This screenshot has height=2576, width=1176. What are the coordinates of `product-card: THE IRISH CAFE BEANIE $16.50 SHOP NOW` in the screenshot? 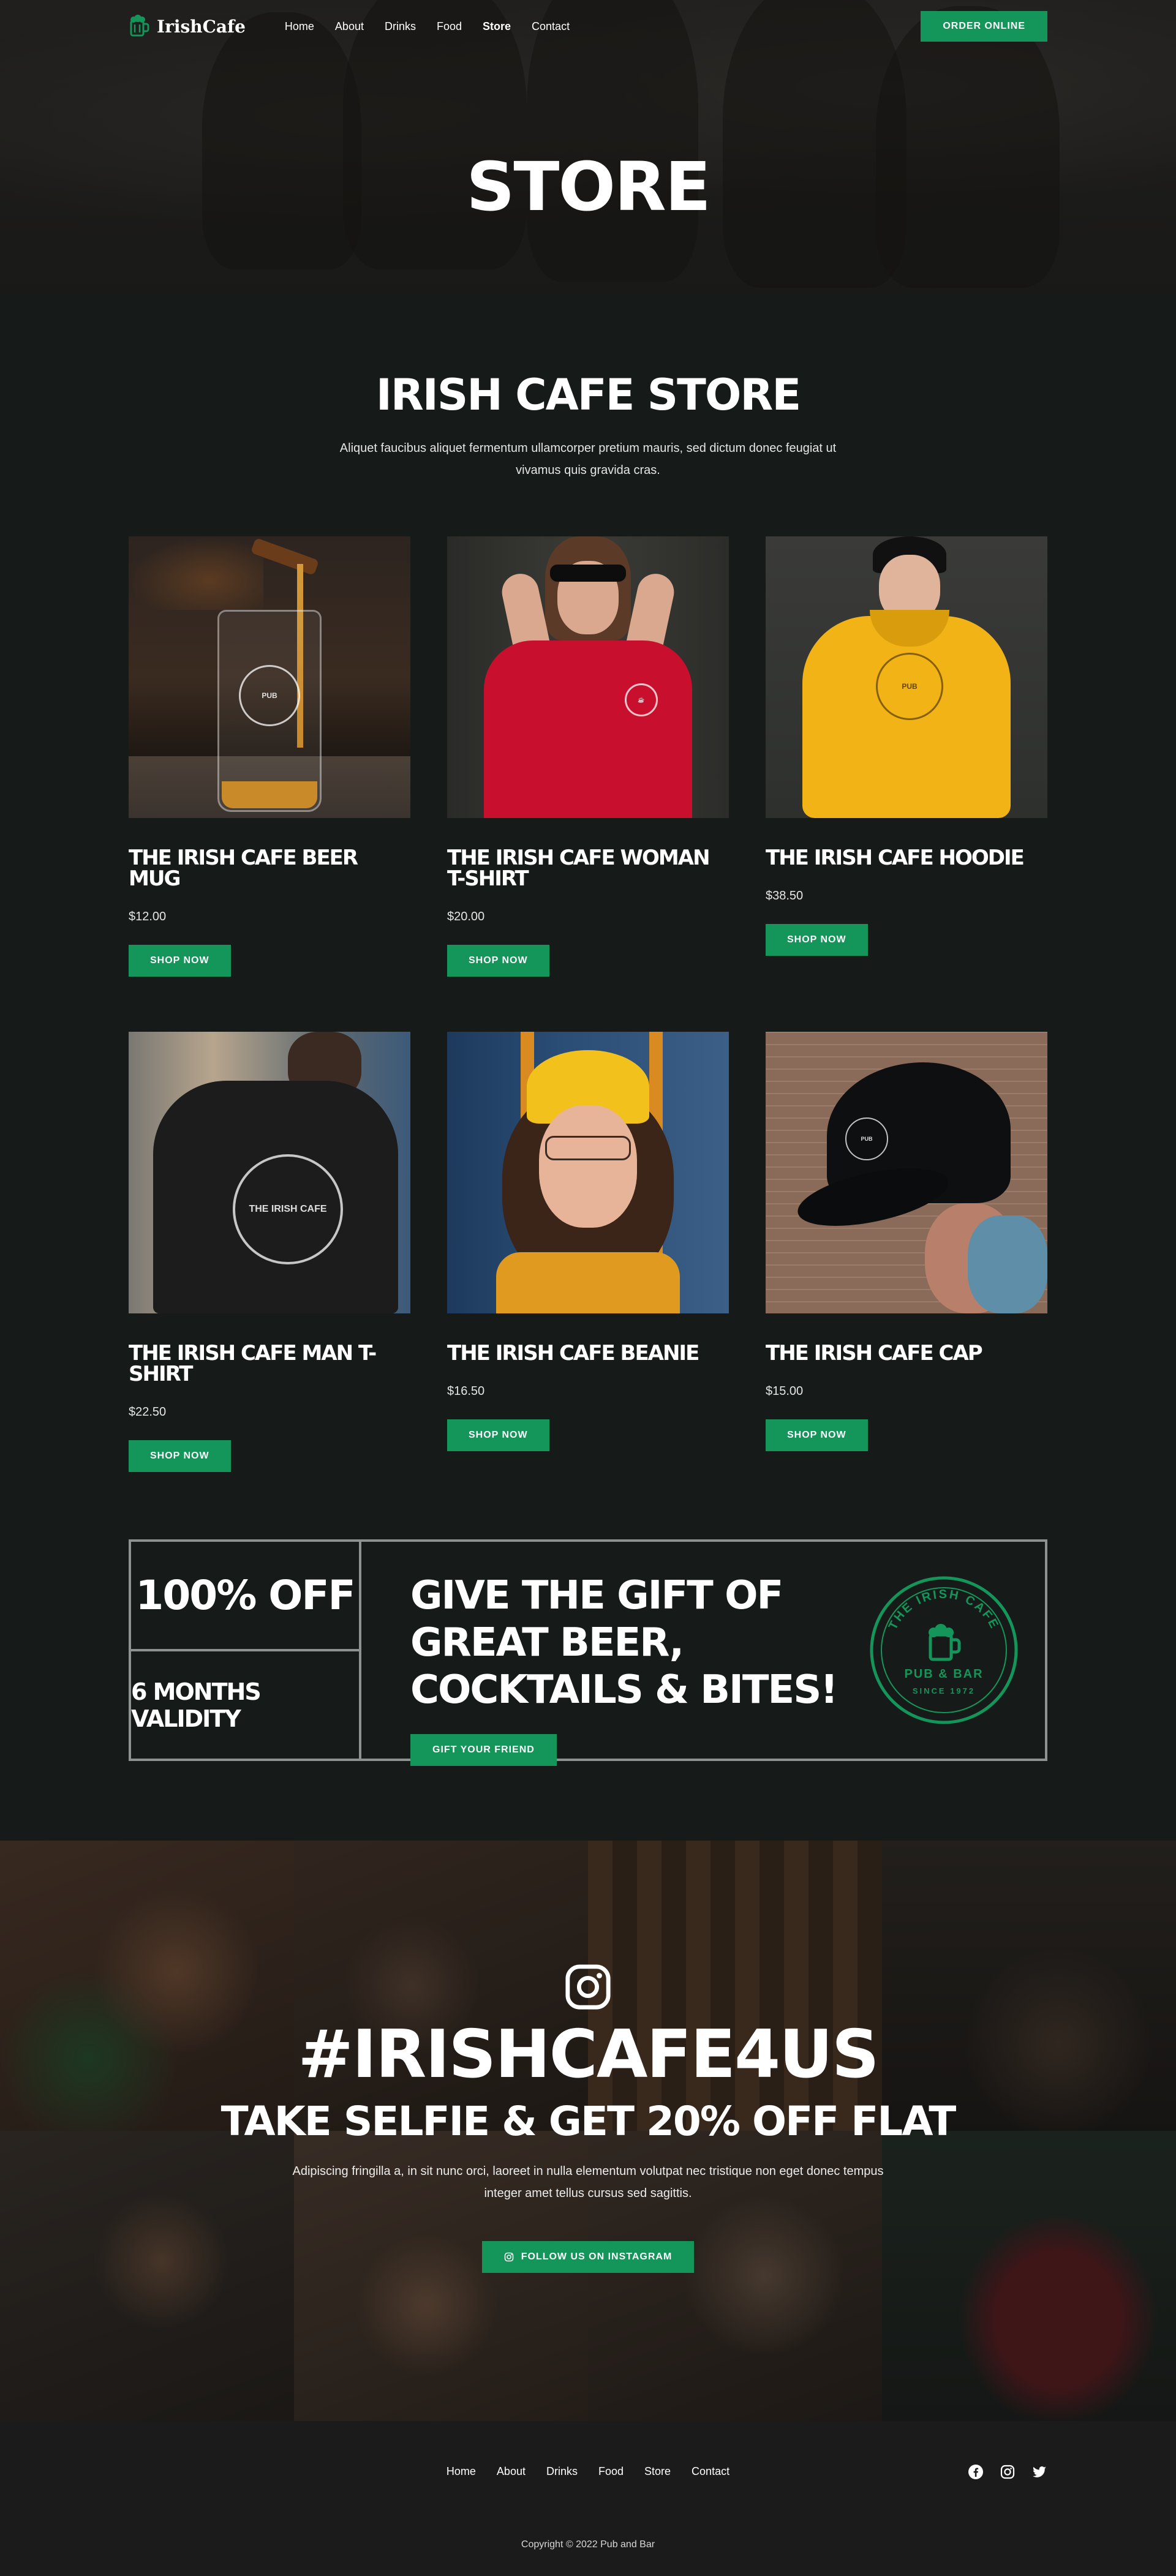 It's located at (588, 1252).